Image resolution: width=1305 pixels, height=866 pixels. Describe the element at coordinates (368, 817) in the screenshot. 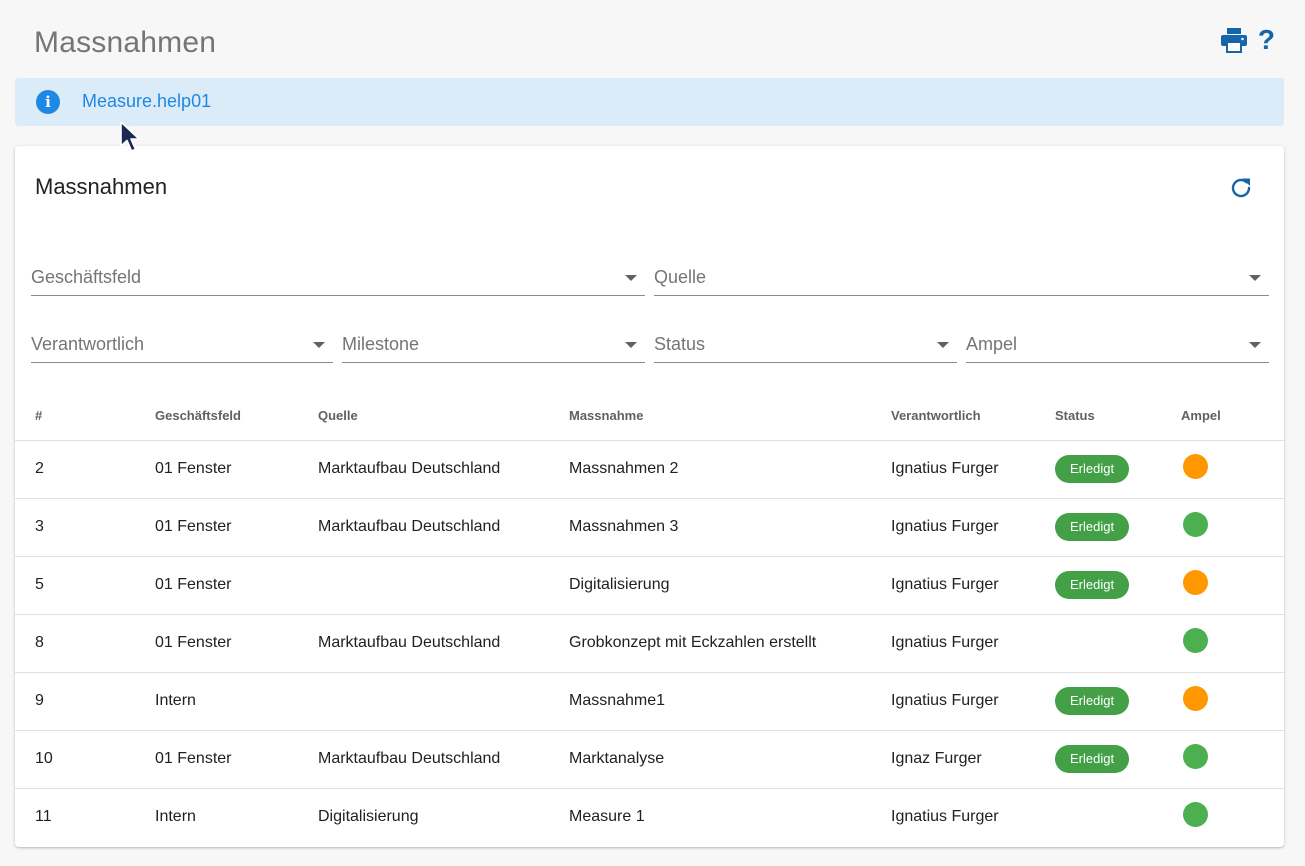

I see `cell-quelle: Digitalisierung` at that location.